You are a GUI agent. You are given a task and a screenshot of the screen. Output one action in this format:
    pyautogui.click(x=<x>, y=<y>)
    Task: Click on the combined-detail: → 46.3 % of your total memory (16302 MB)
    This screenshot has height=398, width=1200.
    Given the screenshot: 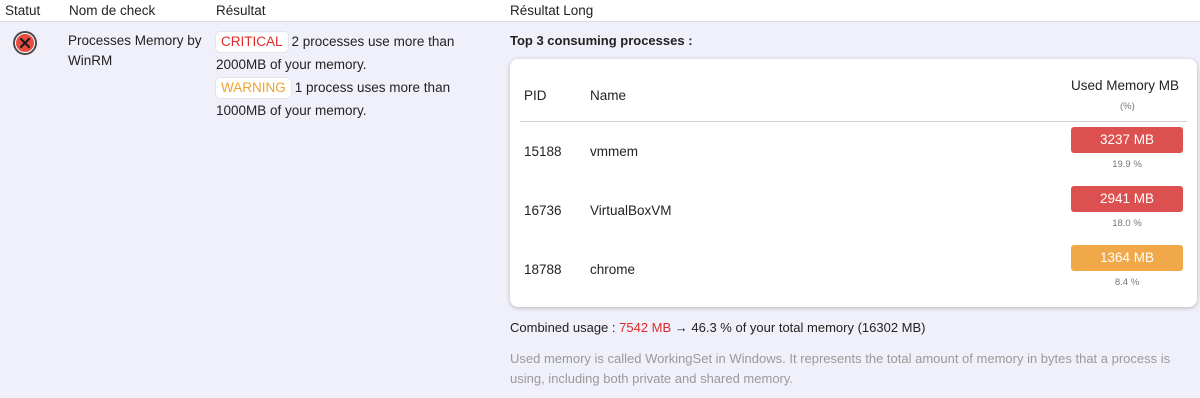 What is the action you would take?
    pyautogui.click(x=798, y=327)
    